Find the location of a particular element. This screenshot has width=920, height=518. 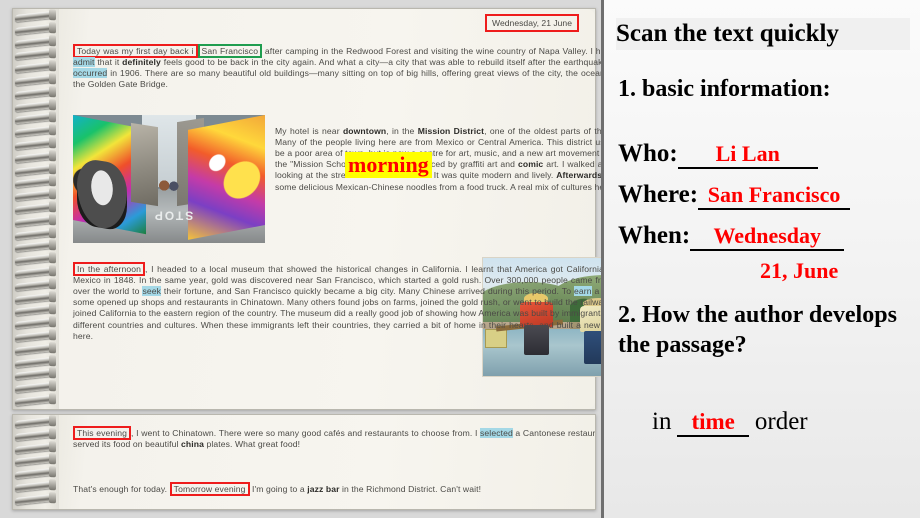

who-answer: Li Lan is located at coordinates (747, 155).